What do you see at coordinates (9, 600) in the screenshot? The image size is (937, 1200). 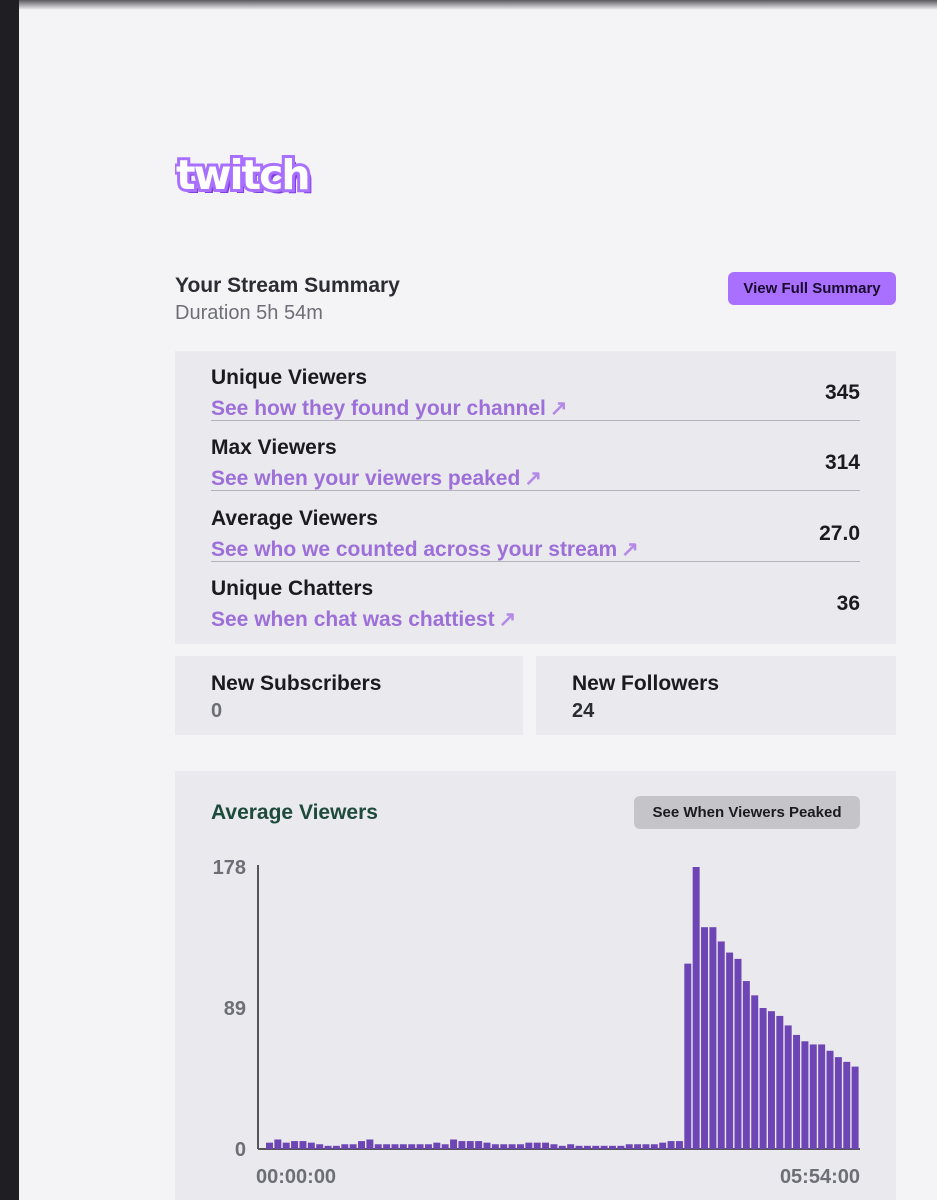 I see `window-edge` at bounding box center [9, 600].